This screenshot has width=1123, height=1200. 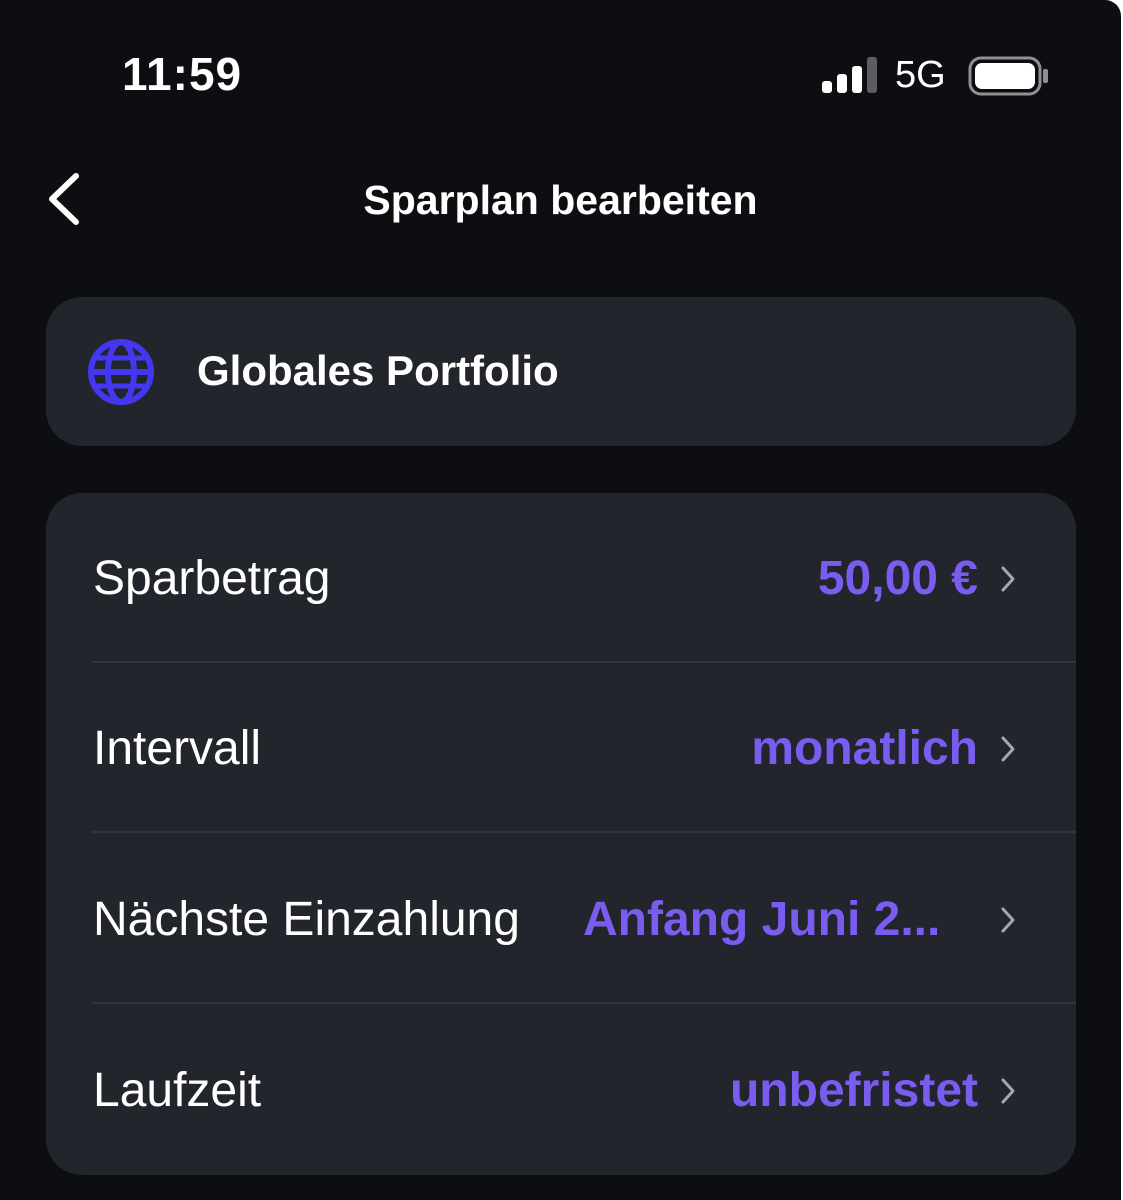 What do you see at coordinates (560, 200) in the screenshot?
I see `page-title: Sparplan bearbeiten` at bounding box center [560, 200].